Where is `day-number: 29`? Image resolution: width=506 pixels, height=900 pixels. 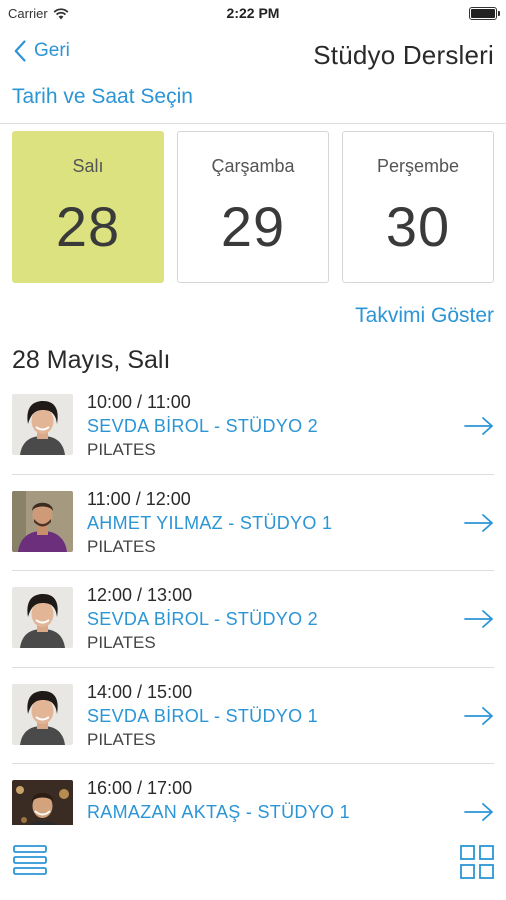 day-number: 29 is located at coordinates (253, 226).